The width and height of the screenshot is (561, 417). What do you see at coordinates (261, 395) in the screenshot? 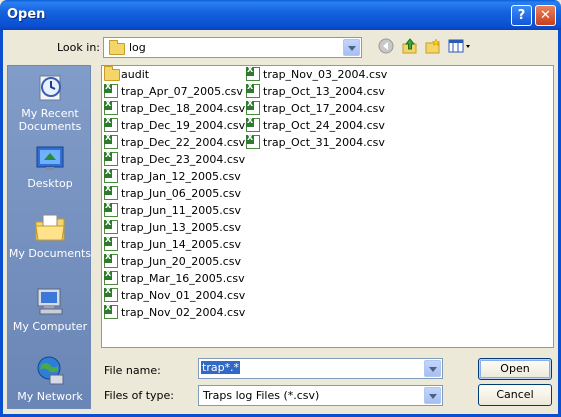
I see `file-type-value: Traps log Files (*.csv)` at bounding box center [261, 395].